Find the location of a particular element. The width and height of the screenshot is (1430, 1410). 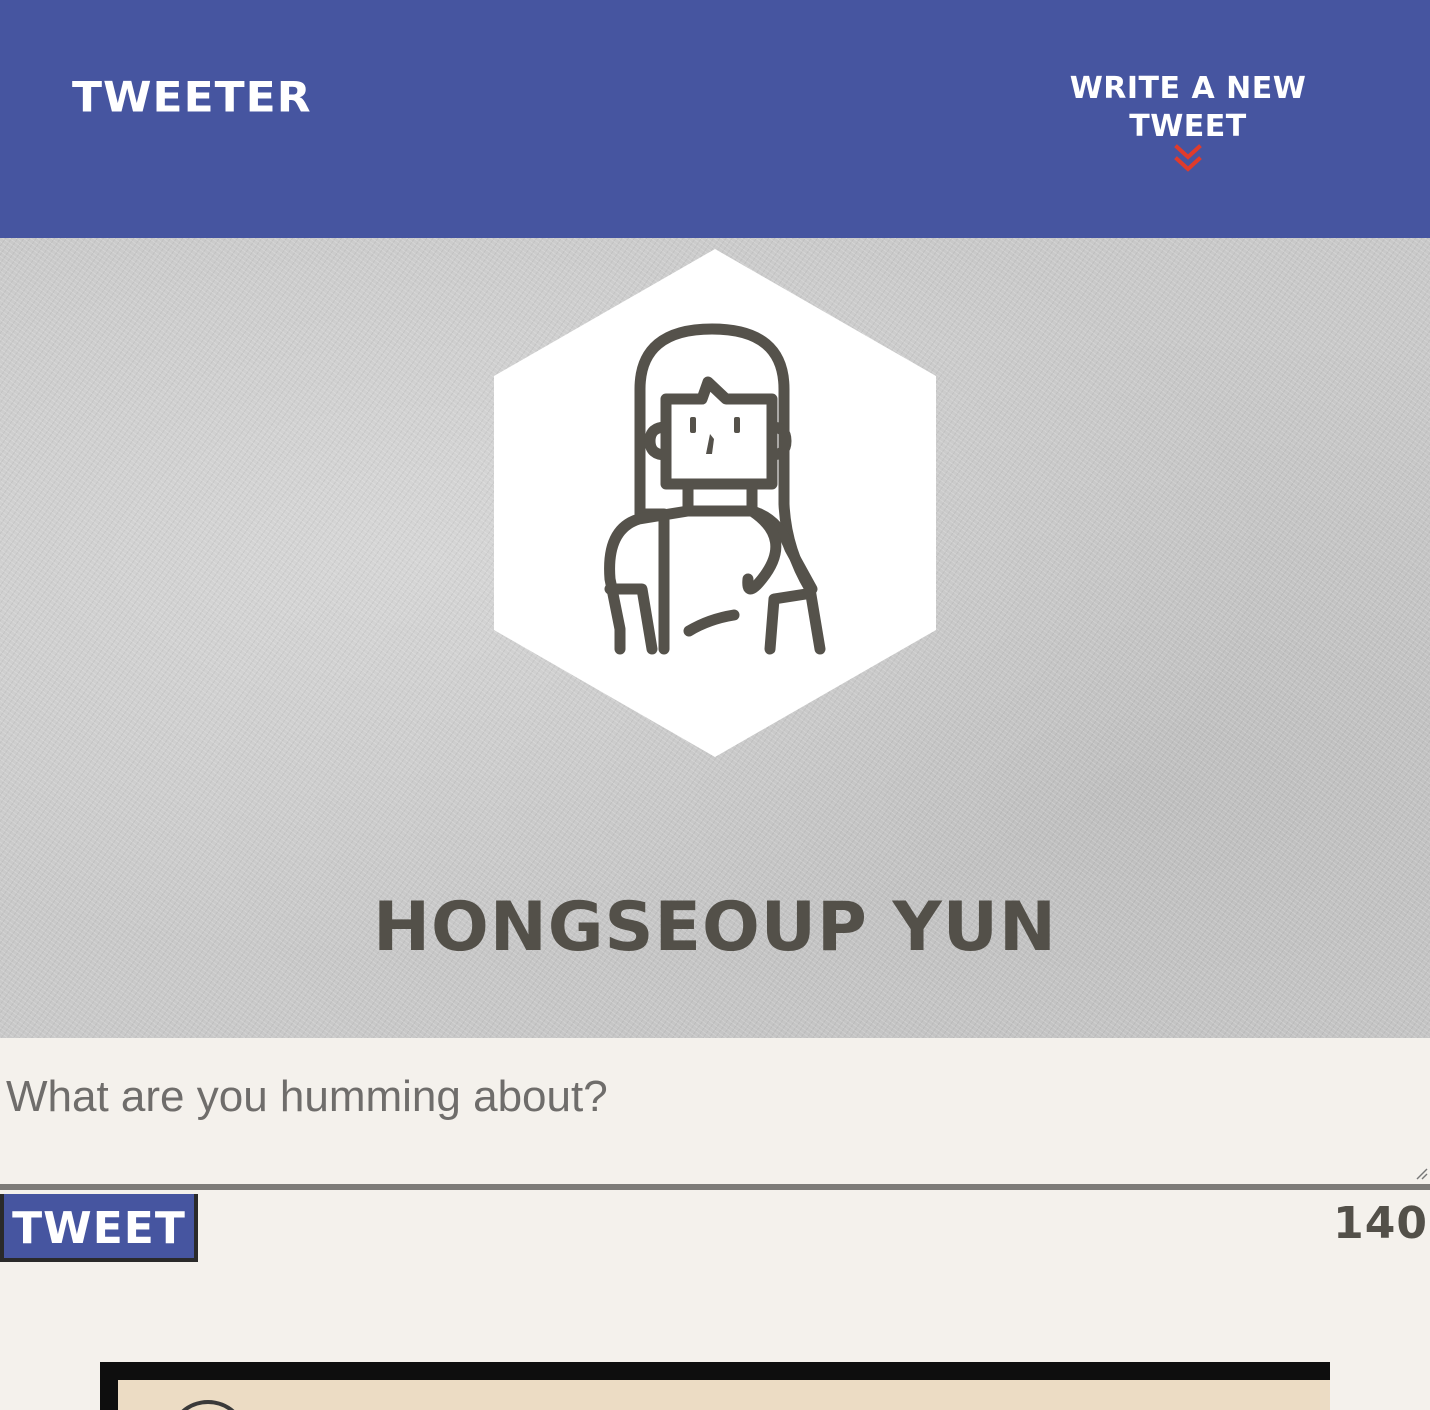

tweet-submit-button: TWEET is located at coordinates (99, 1228).